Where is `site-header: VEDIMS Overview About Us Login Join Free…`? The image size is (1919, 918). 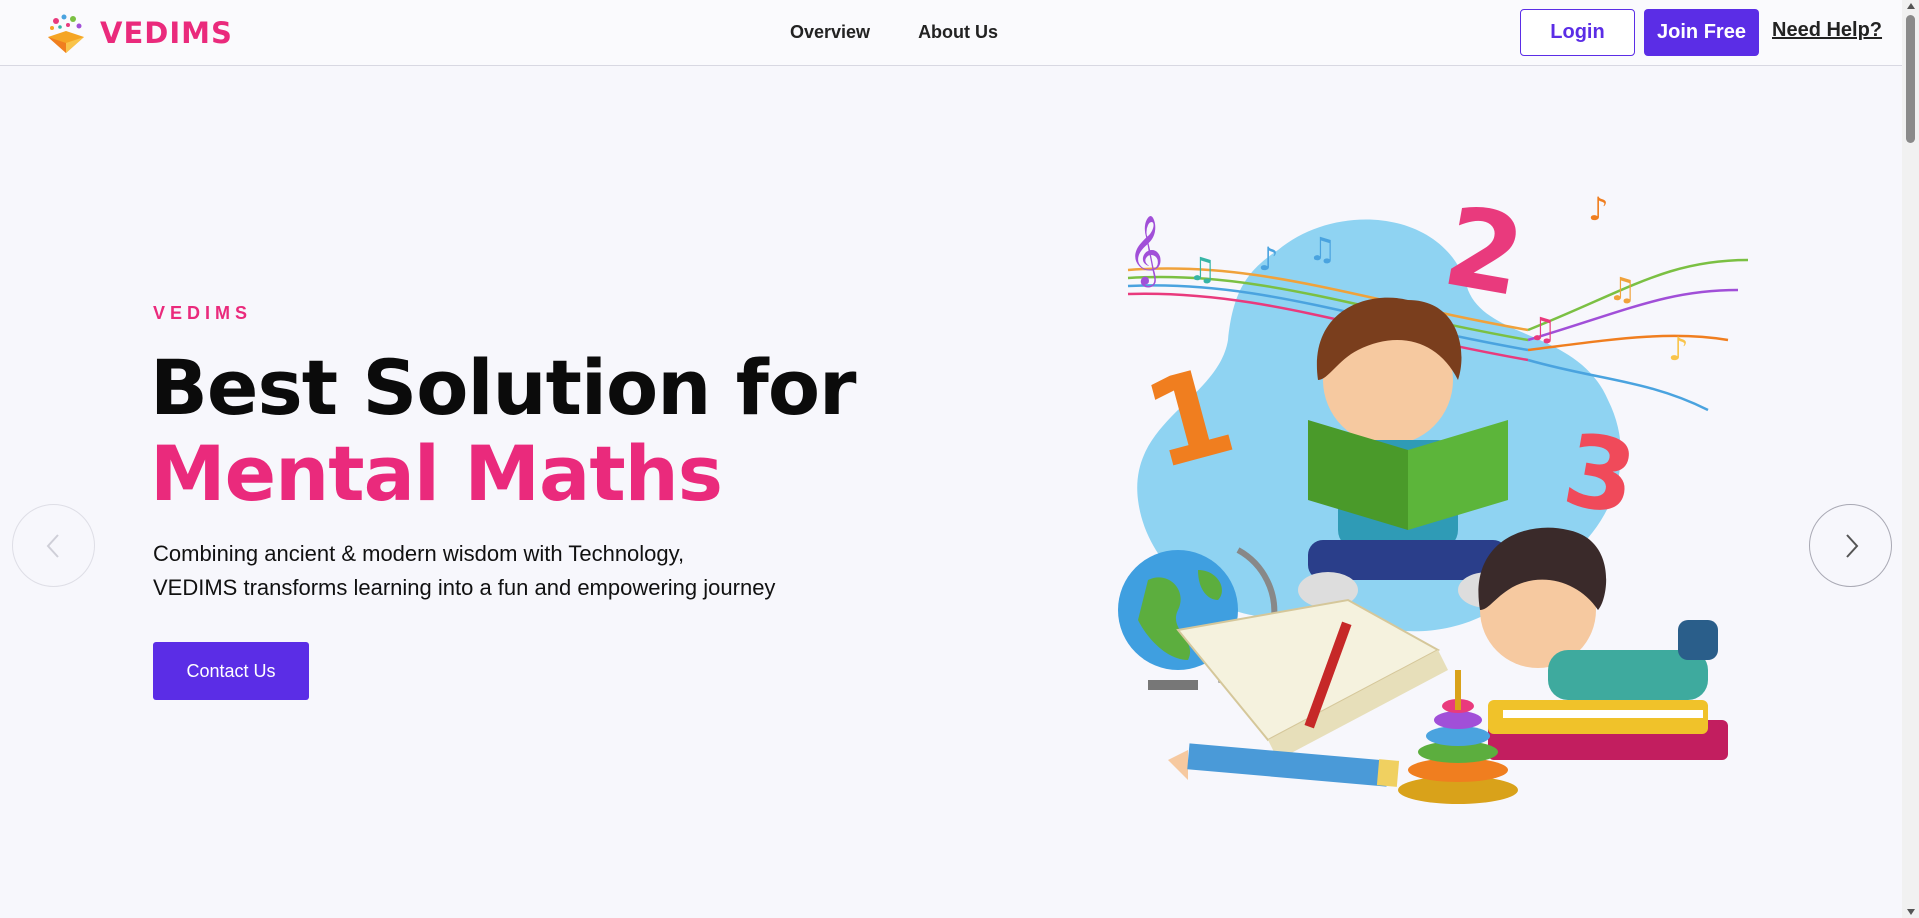 site-header: VEDIMS Overview About Us Login Join Free… is located at coordinates (951, 33).